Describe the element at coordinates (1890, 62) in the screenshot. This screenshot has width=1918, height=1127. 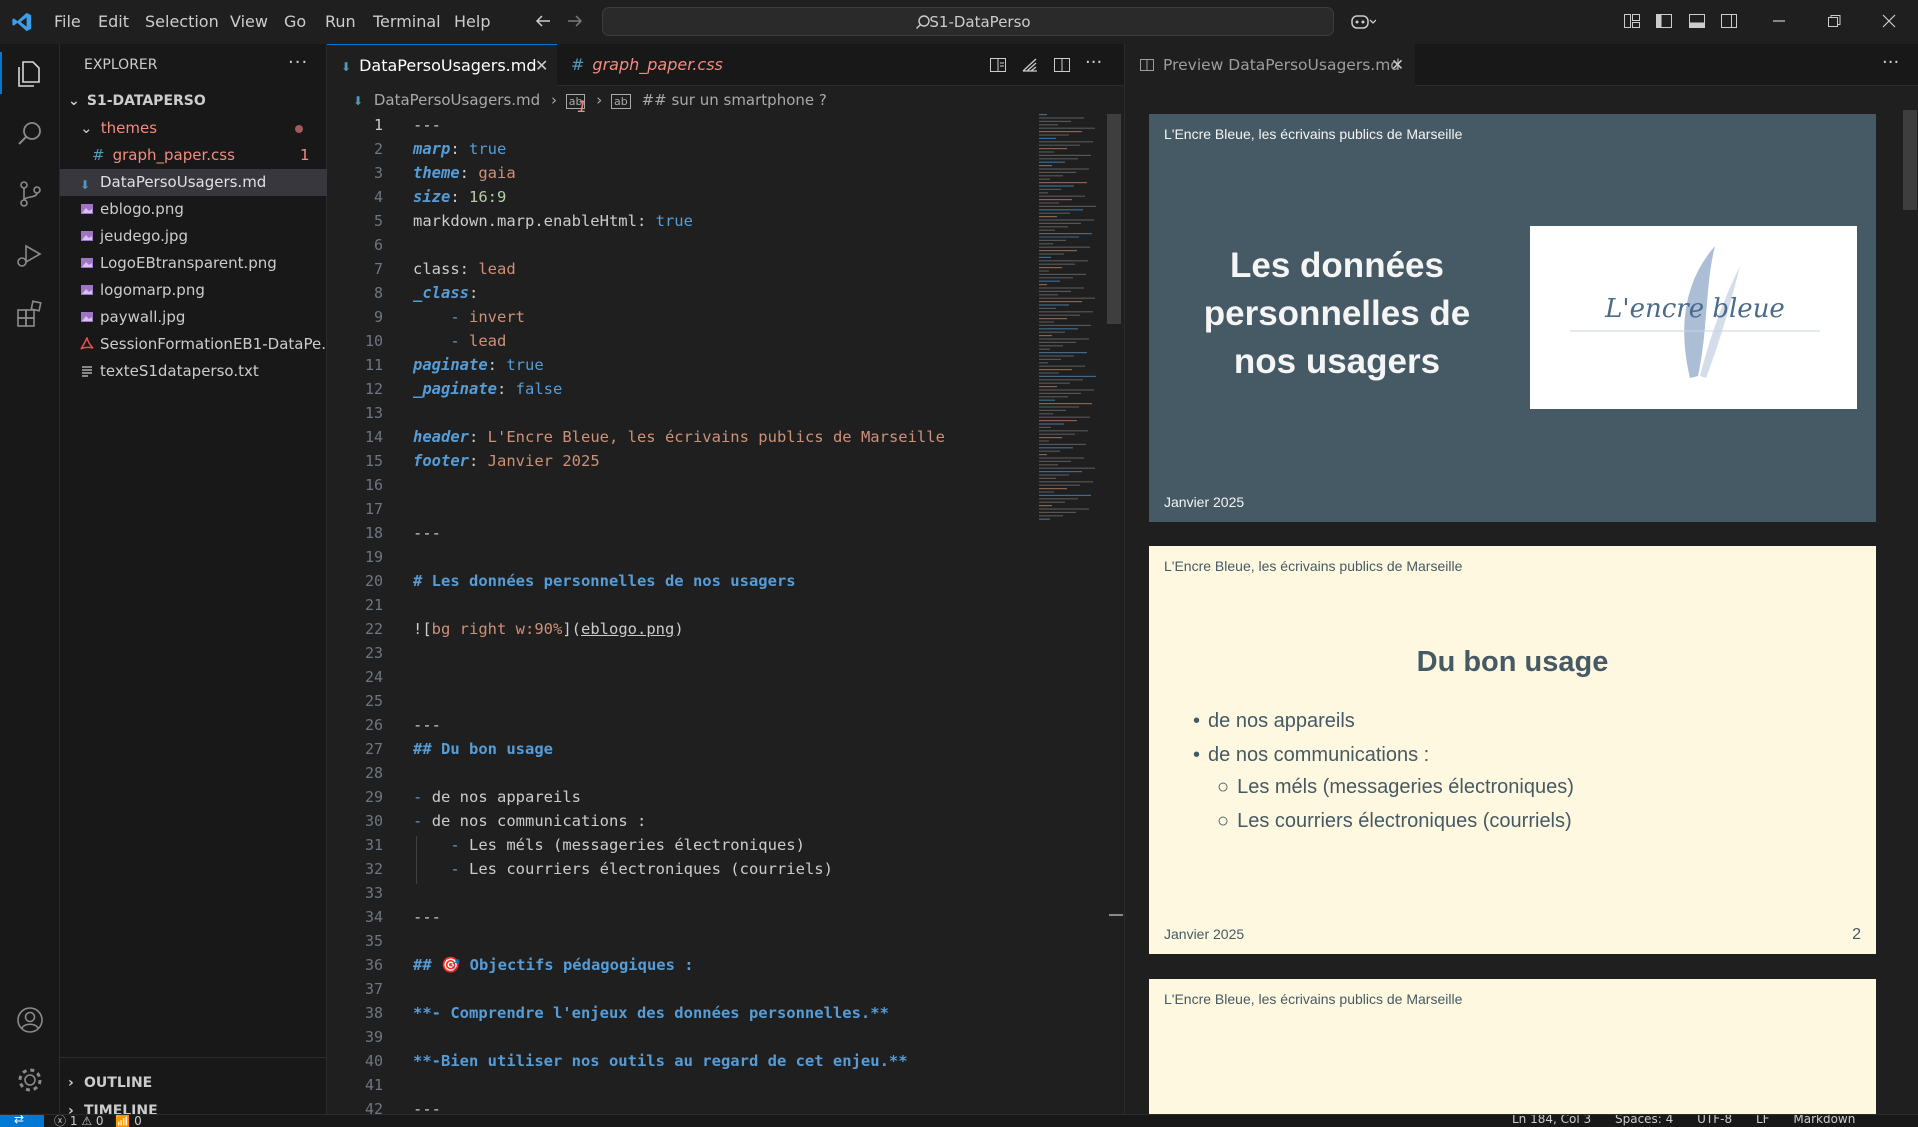
I see `preview-more-actions-icon: ···` at that location.